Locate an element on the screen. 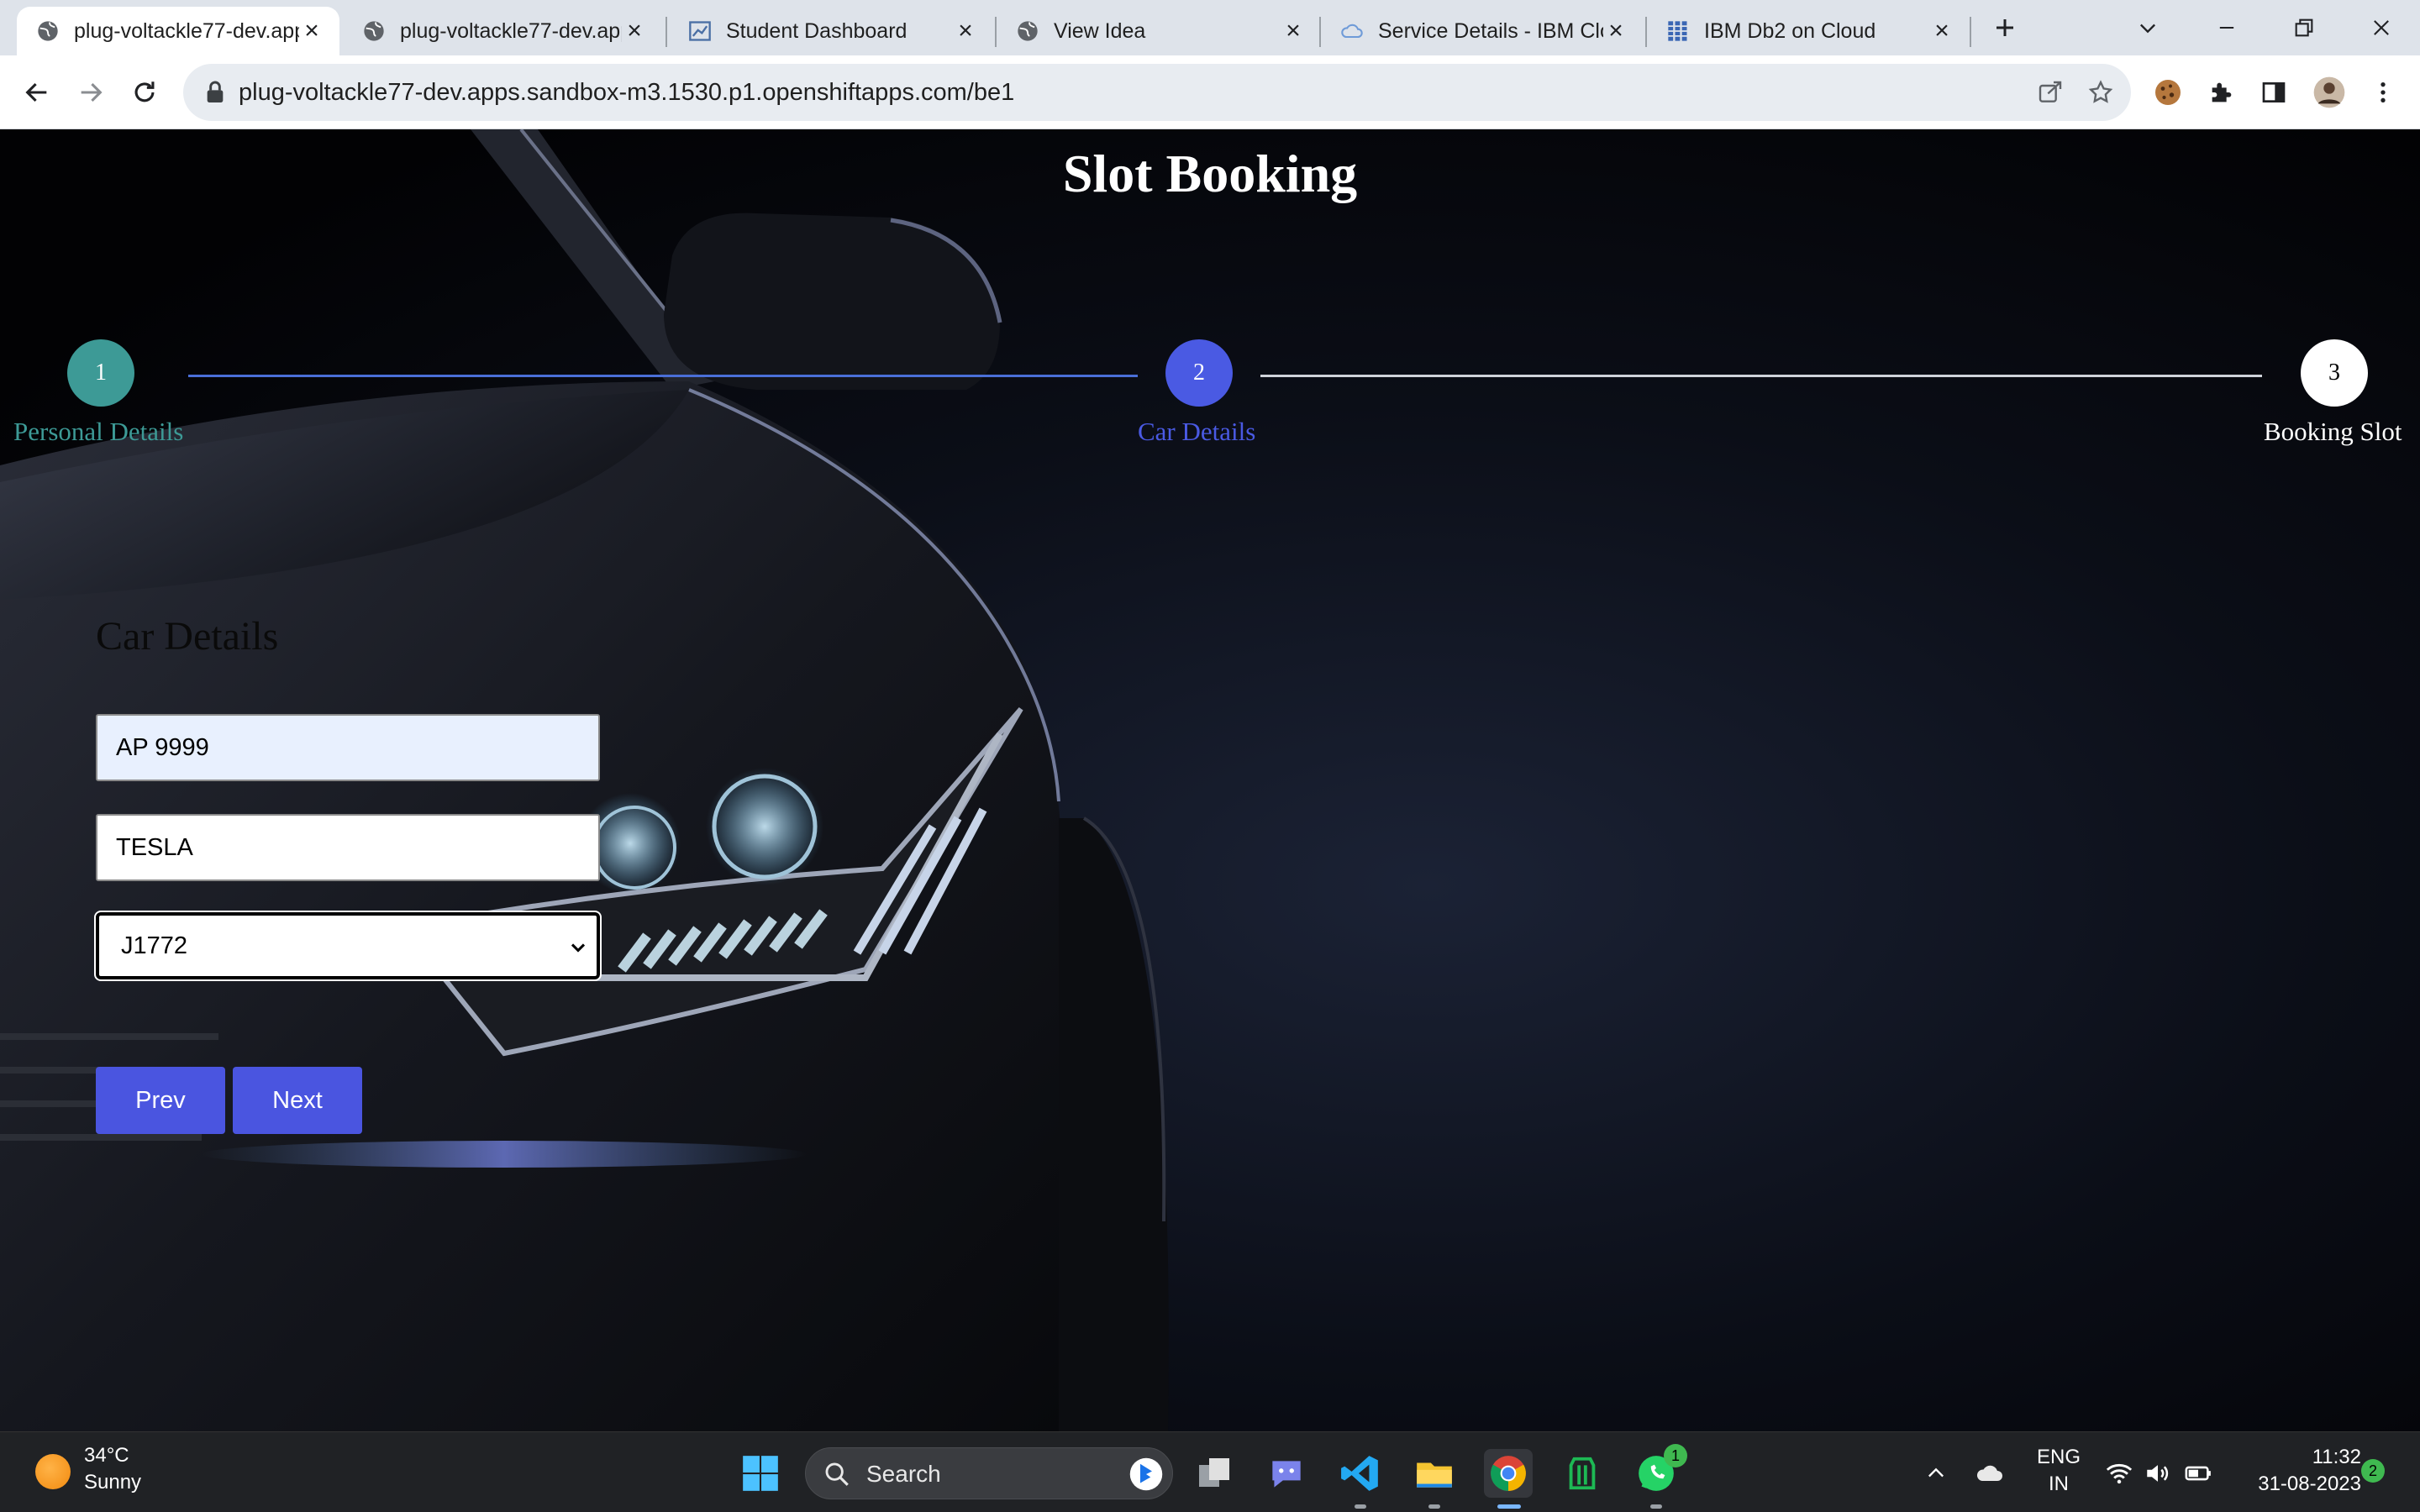  profile-avatar is located at coordinates (2329, 92).